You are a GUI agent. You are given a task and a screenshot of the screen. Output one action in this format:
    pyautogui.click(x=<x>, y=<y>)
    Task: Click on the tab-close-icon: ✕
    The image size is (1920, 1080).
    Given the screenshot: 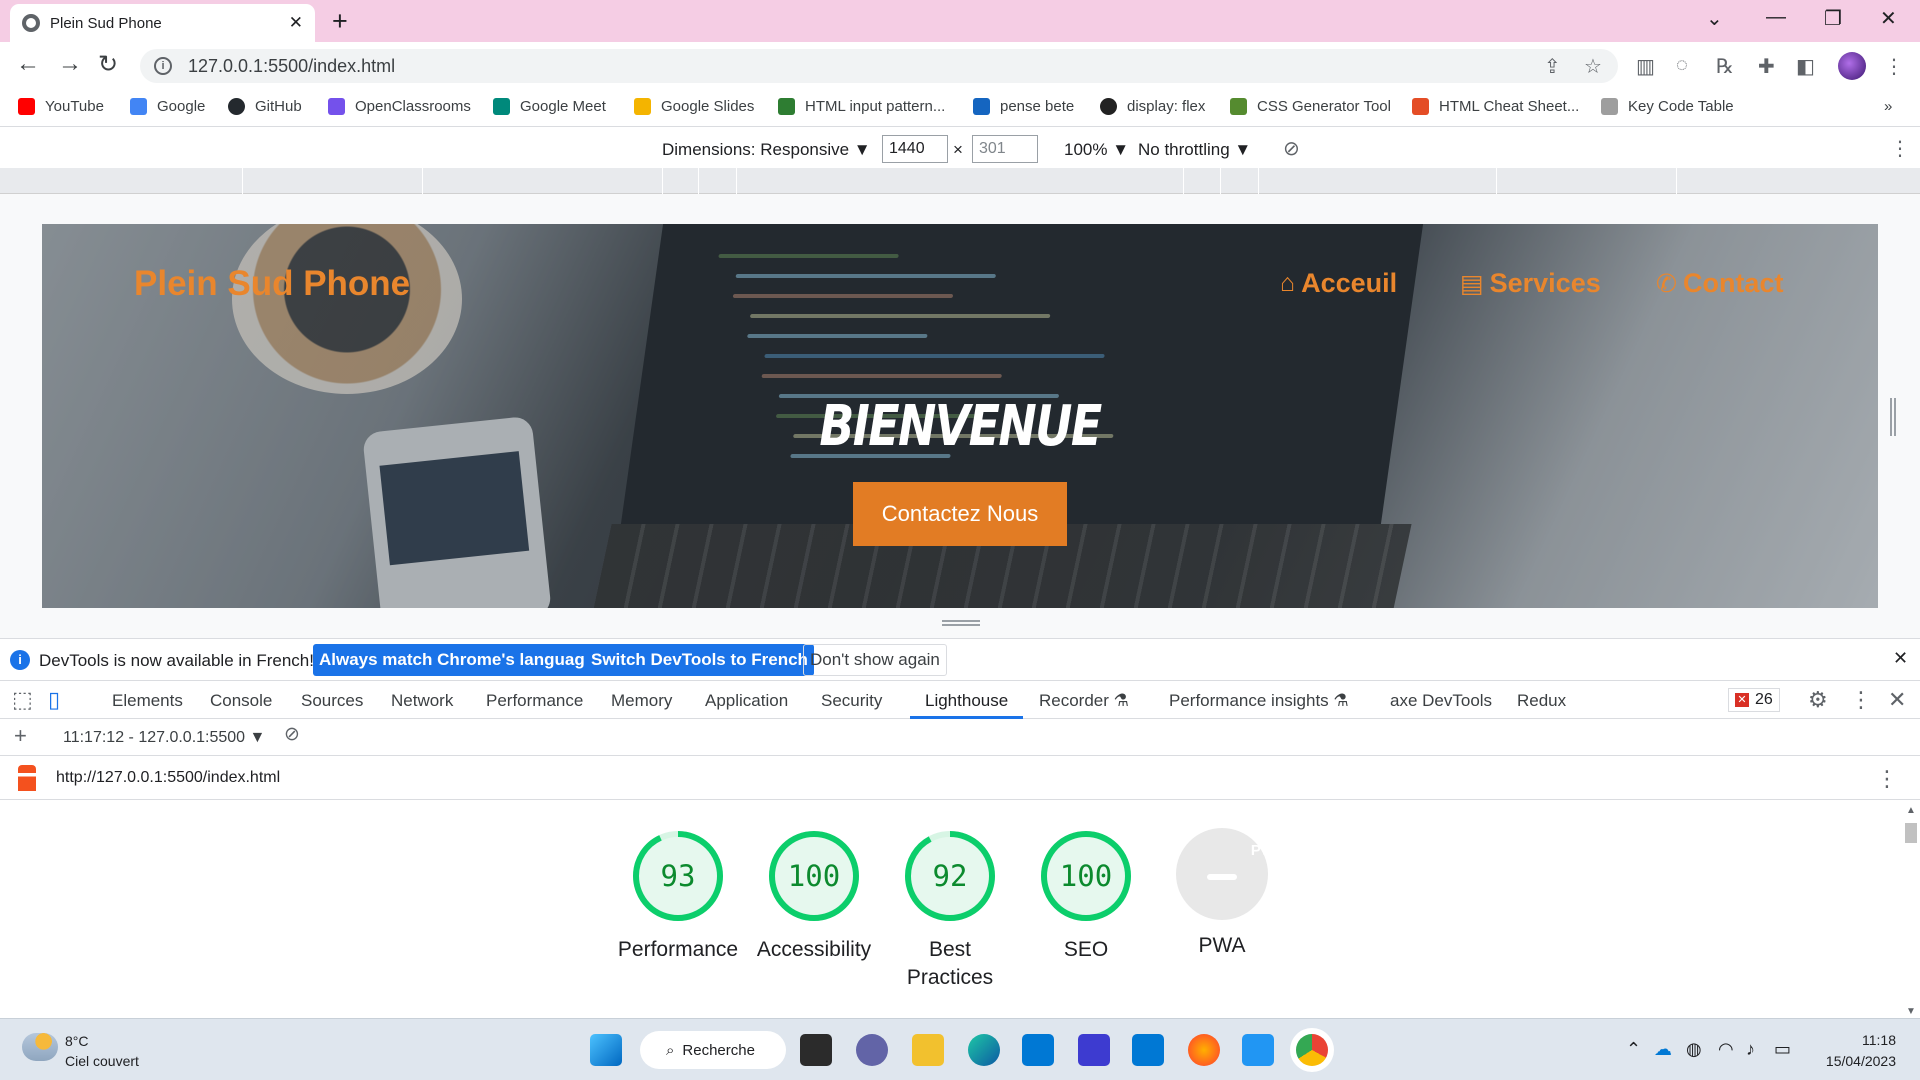 What is the action you would take?
    pyautogui.click(x=296, y=23)
    